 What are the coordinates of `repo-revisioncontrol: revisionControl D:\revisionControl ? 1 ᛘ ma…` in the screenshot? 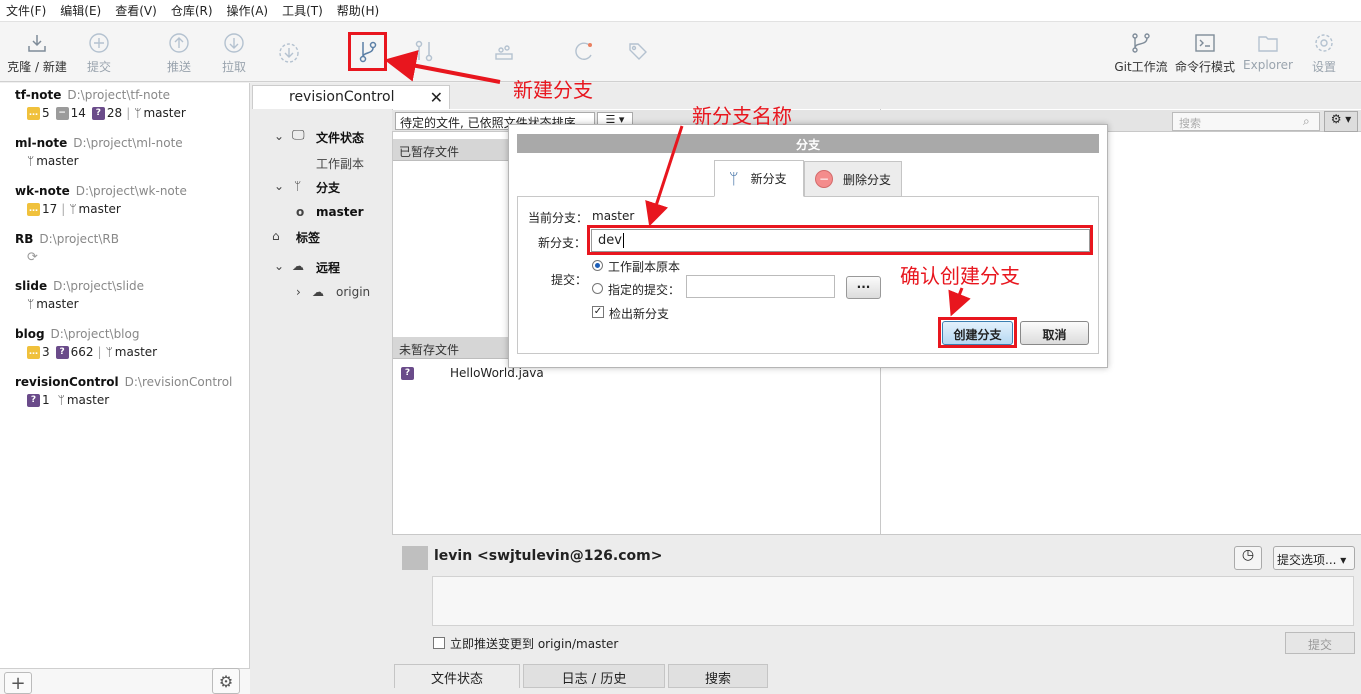 It's located at (123, 391).